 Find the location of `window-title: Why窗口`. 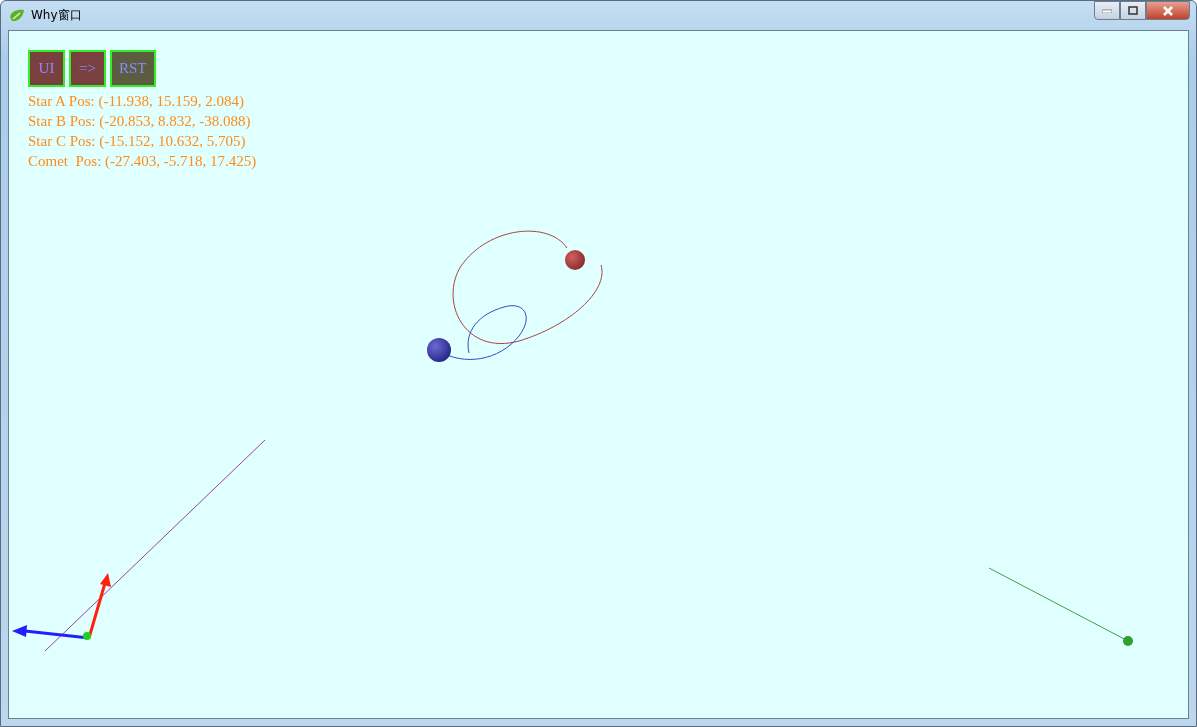

window-title: Why窗口 is located at coordinates (56, 15).